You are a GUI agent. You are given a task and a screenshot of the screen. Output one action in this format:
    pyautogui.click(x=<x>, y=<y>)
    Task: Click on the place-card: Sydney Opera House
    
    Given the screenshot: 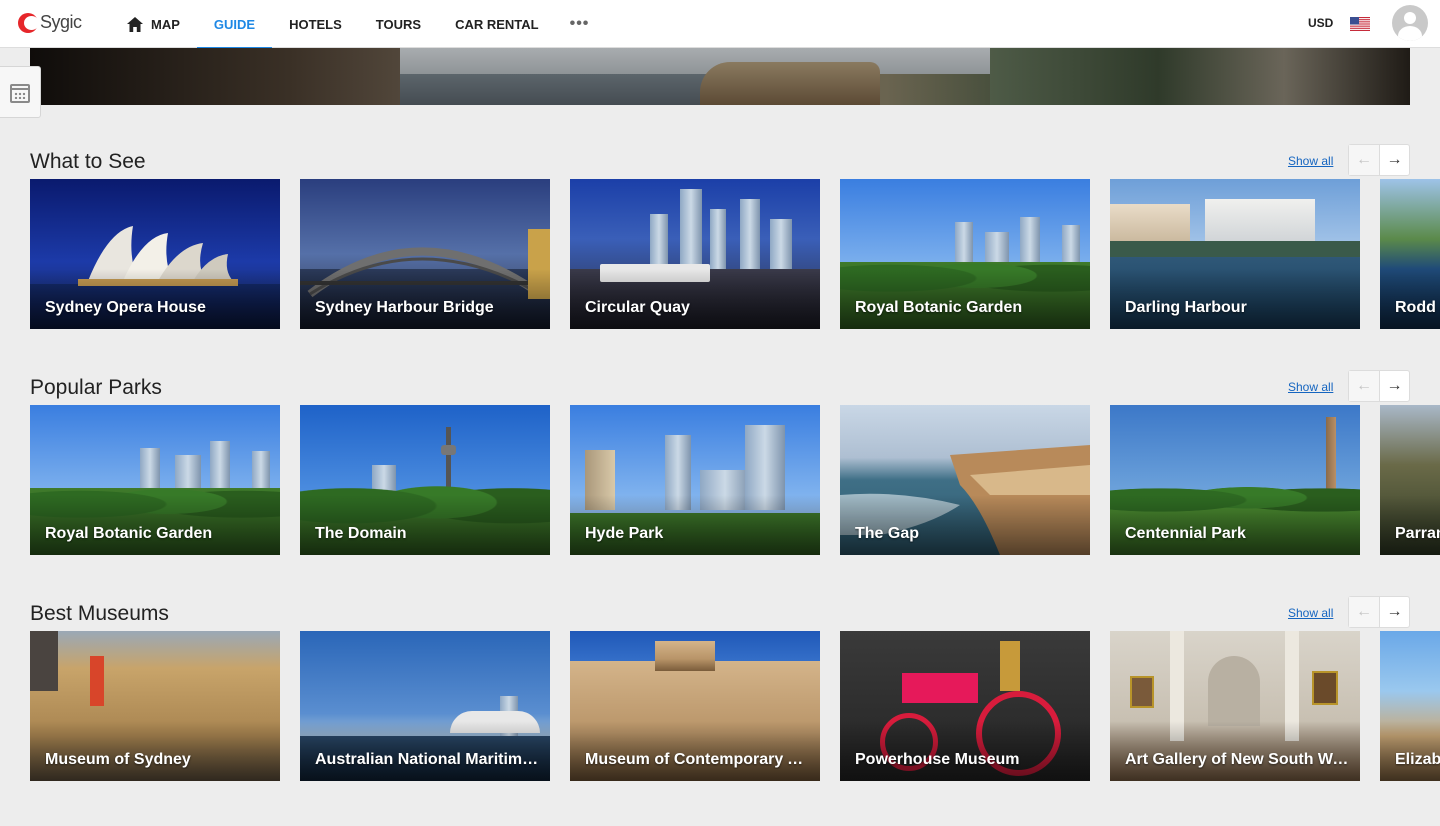 What is the action you would take?
    pyautogui.click(x=155, y=254)
    